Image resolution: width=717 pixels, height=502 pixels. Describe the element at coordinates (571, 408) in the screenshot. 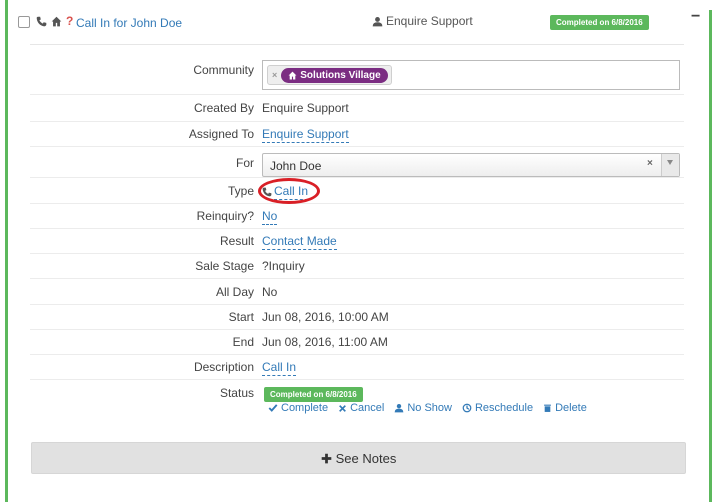

I see `delete-label: Delete` at that location.